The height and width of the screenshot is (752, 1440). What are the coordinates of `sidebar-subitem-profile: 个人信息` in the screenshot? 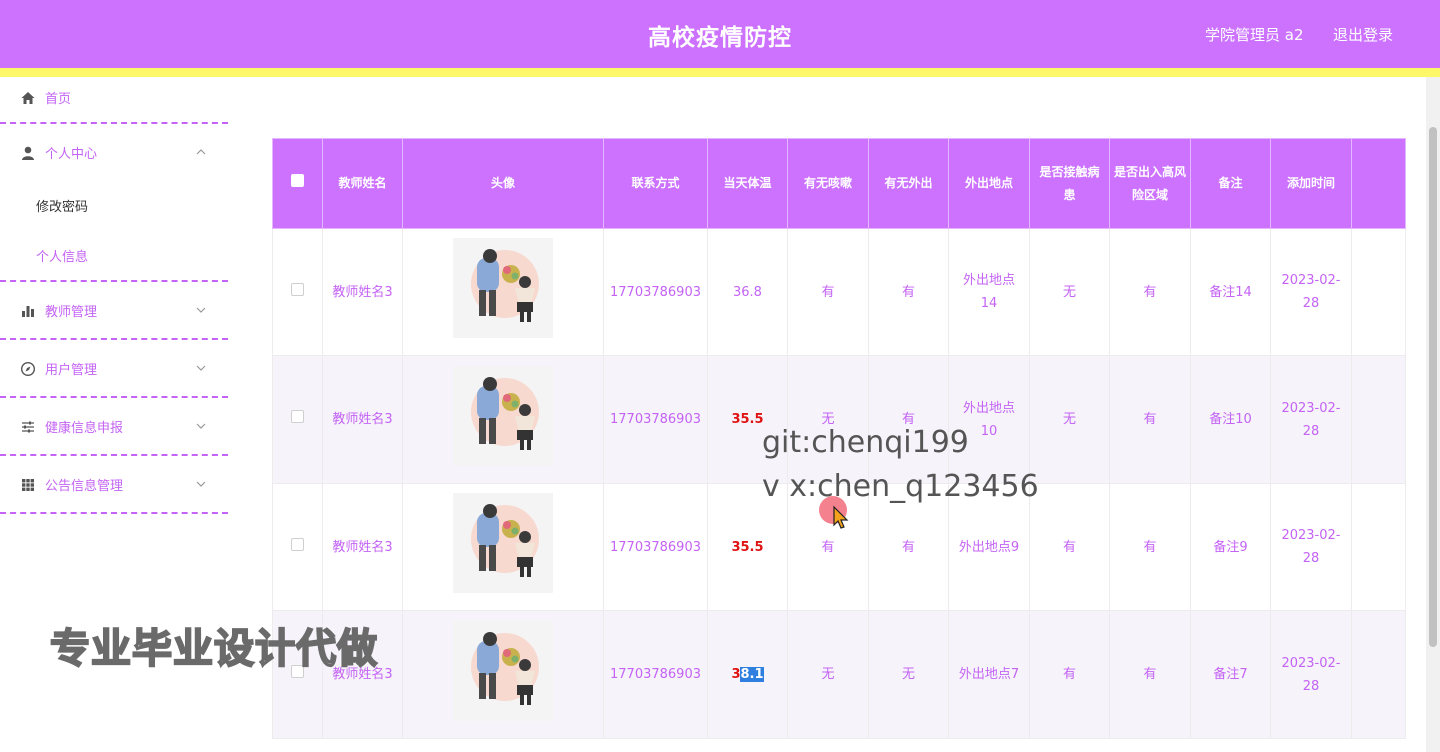 It's located at (62, 255).